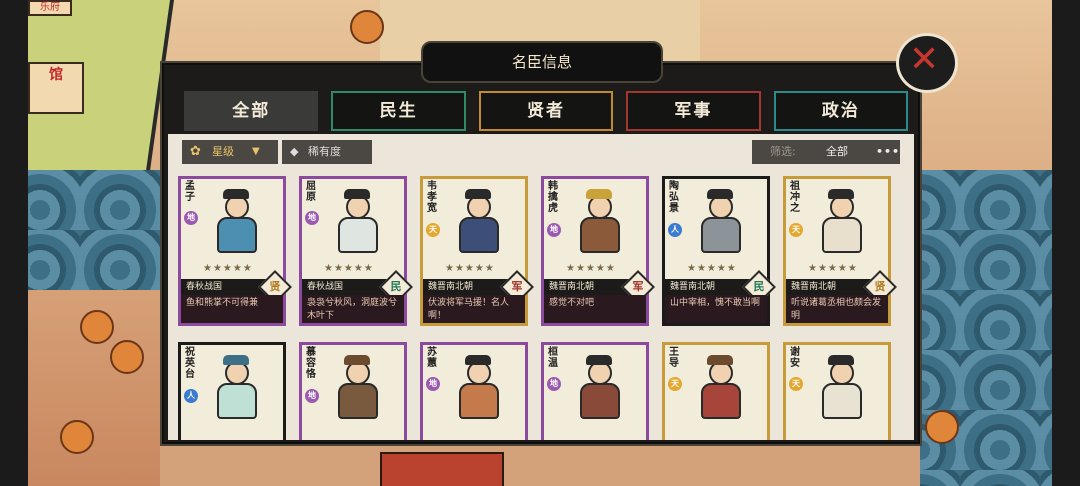 The width and height of the screenshot is (1080, 486). I want to click on filter-dropdown: 筛选: 全部 •••, so click(826, 152).